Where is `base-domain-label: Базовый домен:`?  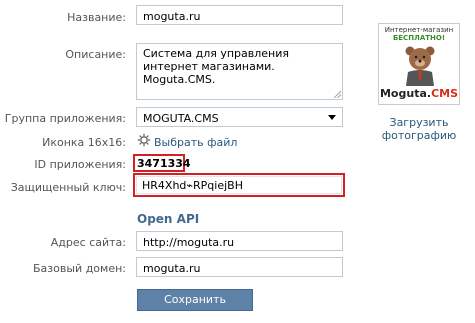
base-domain-label: Базовый домен: is located at coordinates (79, 268).